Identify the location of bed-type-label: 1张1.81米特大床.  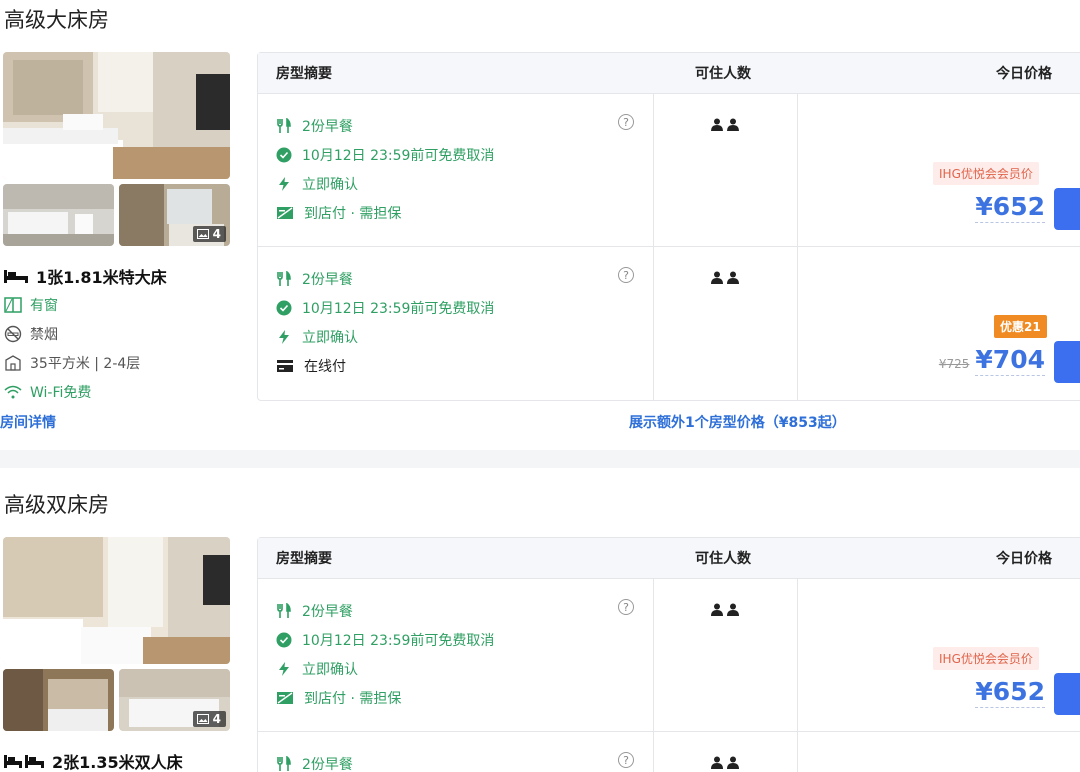
(101, 277).